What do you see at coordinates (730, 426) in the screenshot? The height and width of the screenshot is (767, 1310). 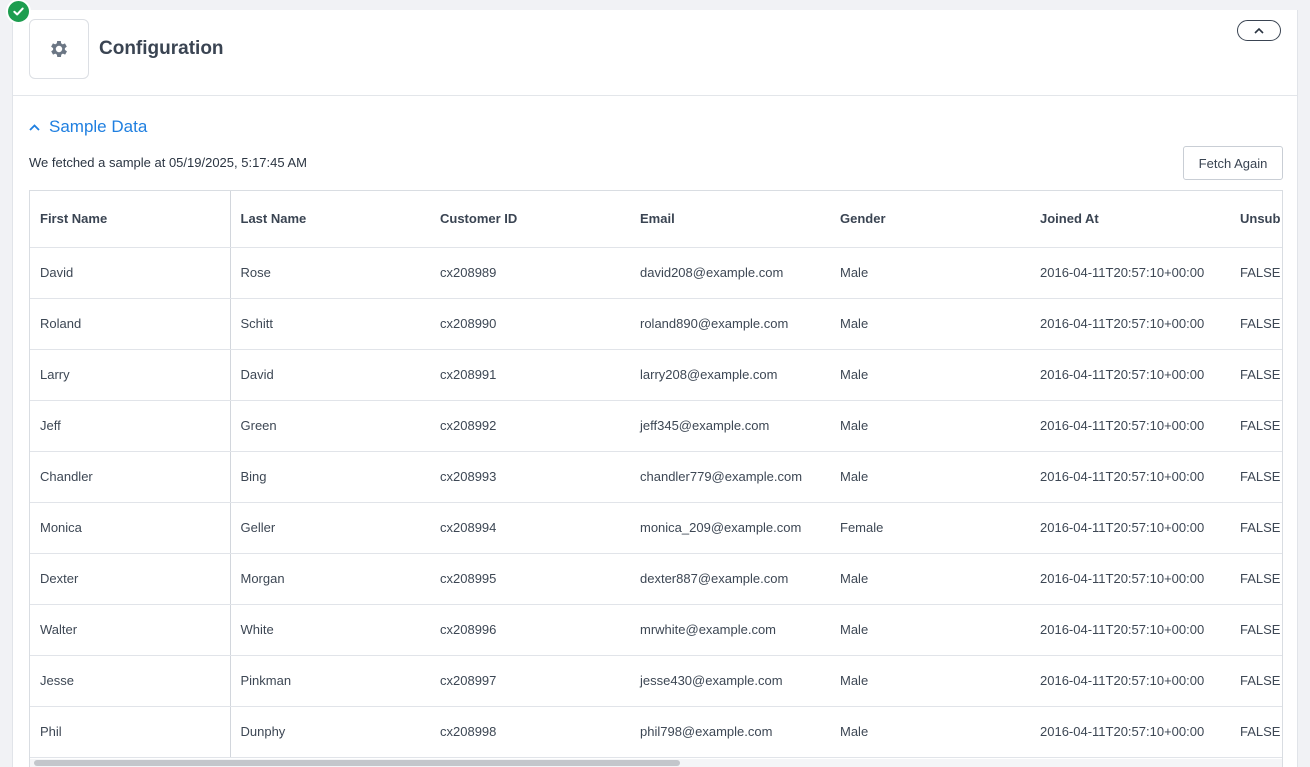 I see `table-cell: jeff345@example.com` at bounding box center [730, 426].